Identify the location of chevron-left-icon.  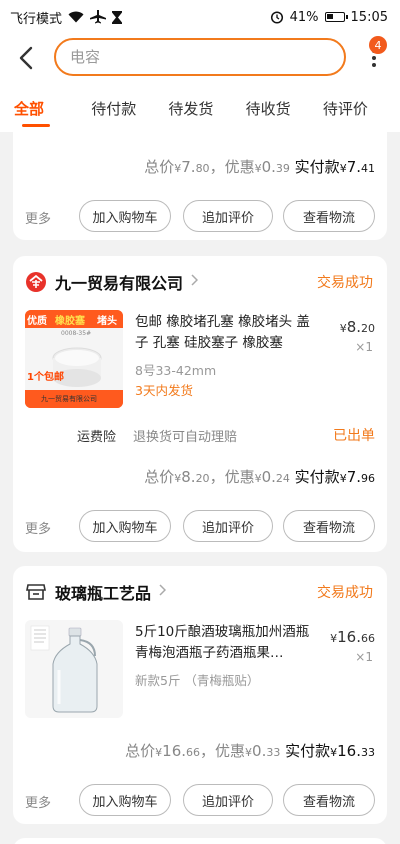
(26, 58).